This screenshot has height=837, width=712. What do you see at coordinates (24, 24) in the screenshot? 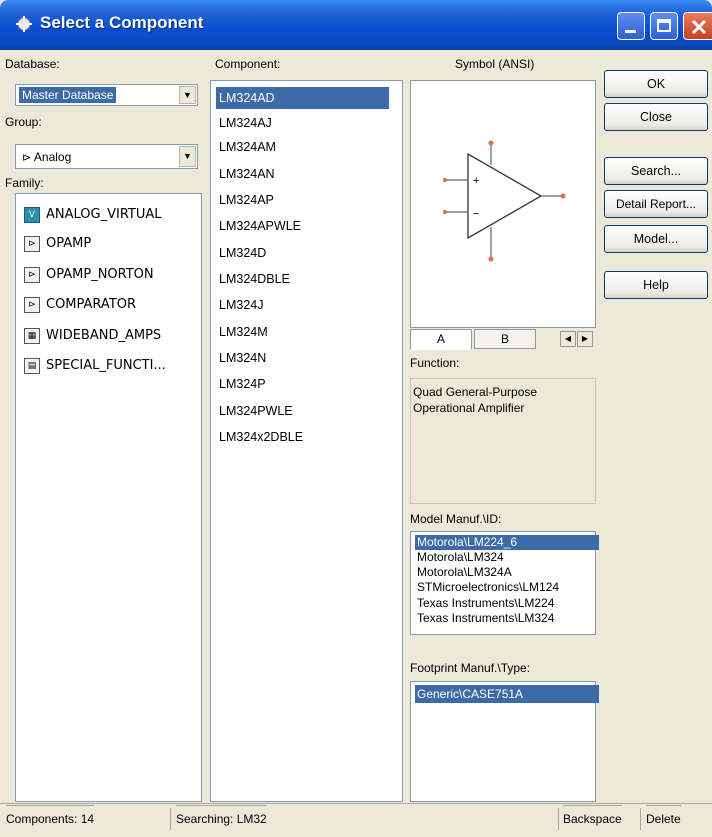
I see `component-icon` at bounding box center [24, 24].